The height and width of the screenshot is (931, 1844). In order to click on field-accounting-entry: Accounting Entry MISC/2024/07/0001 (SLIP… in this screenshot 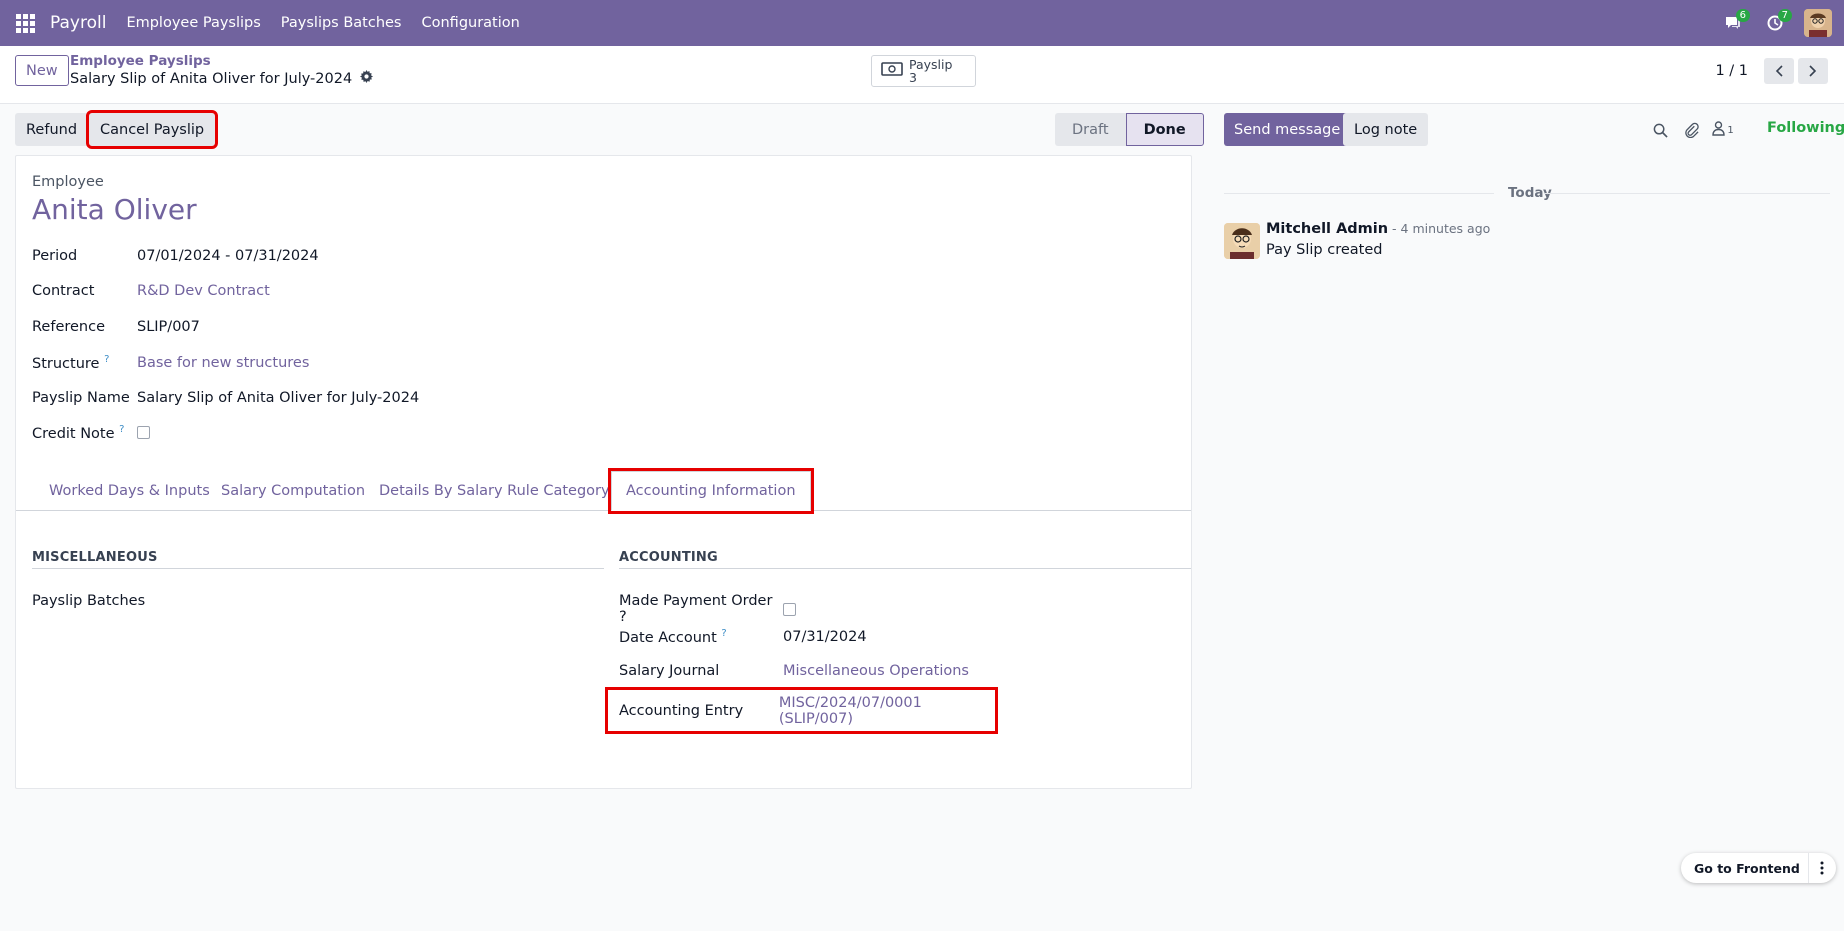, I will do `click(801, 710)`.